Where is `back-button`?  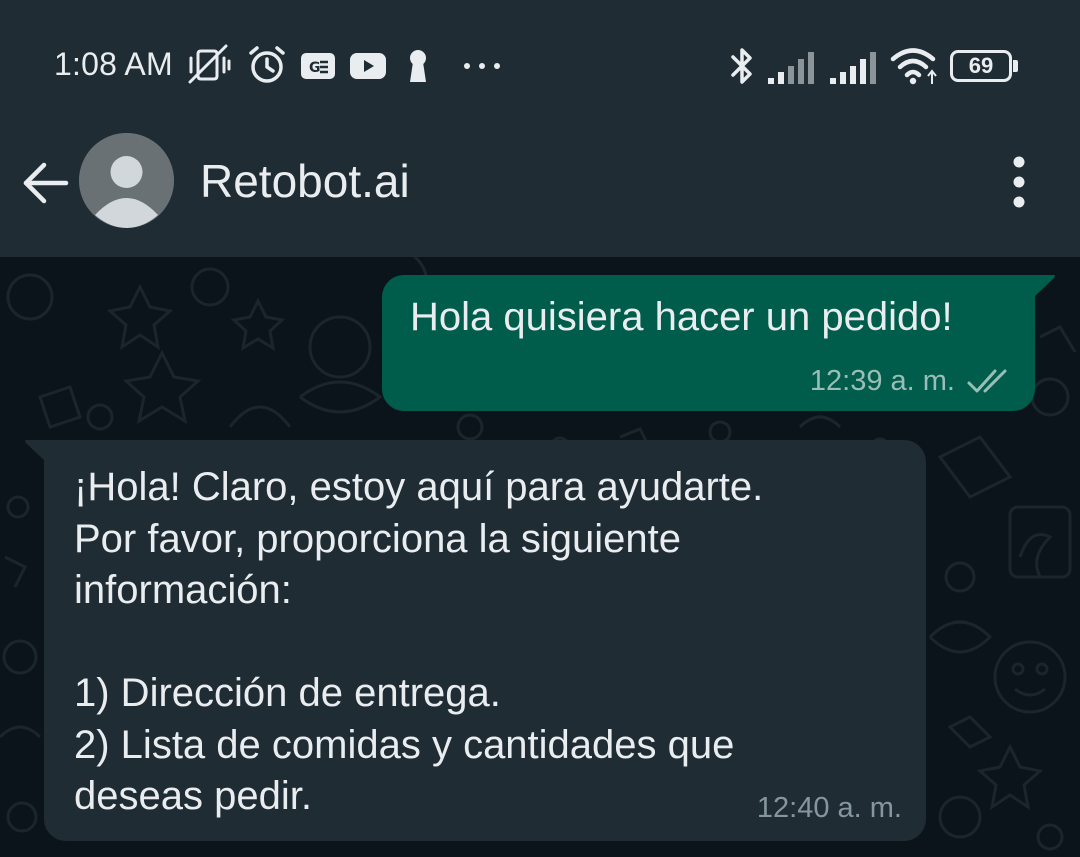
back-button is located at coordinates (48, 183).